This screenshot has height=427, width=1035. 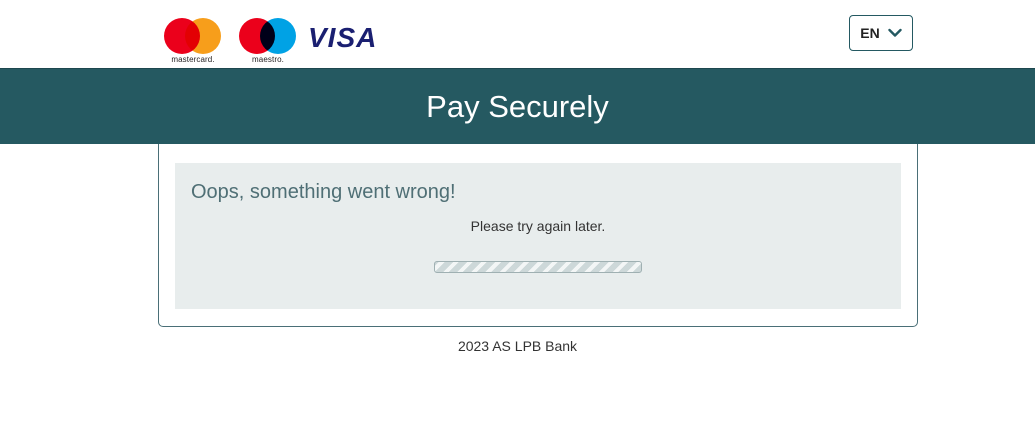 I want to click on mastercard-caption: mastercard., so click(x=193, y=59).